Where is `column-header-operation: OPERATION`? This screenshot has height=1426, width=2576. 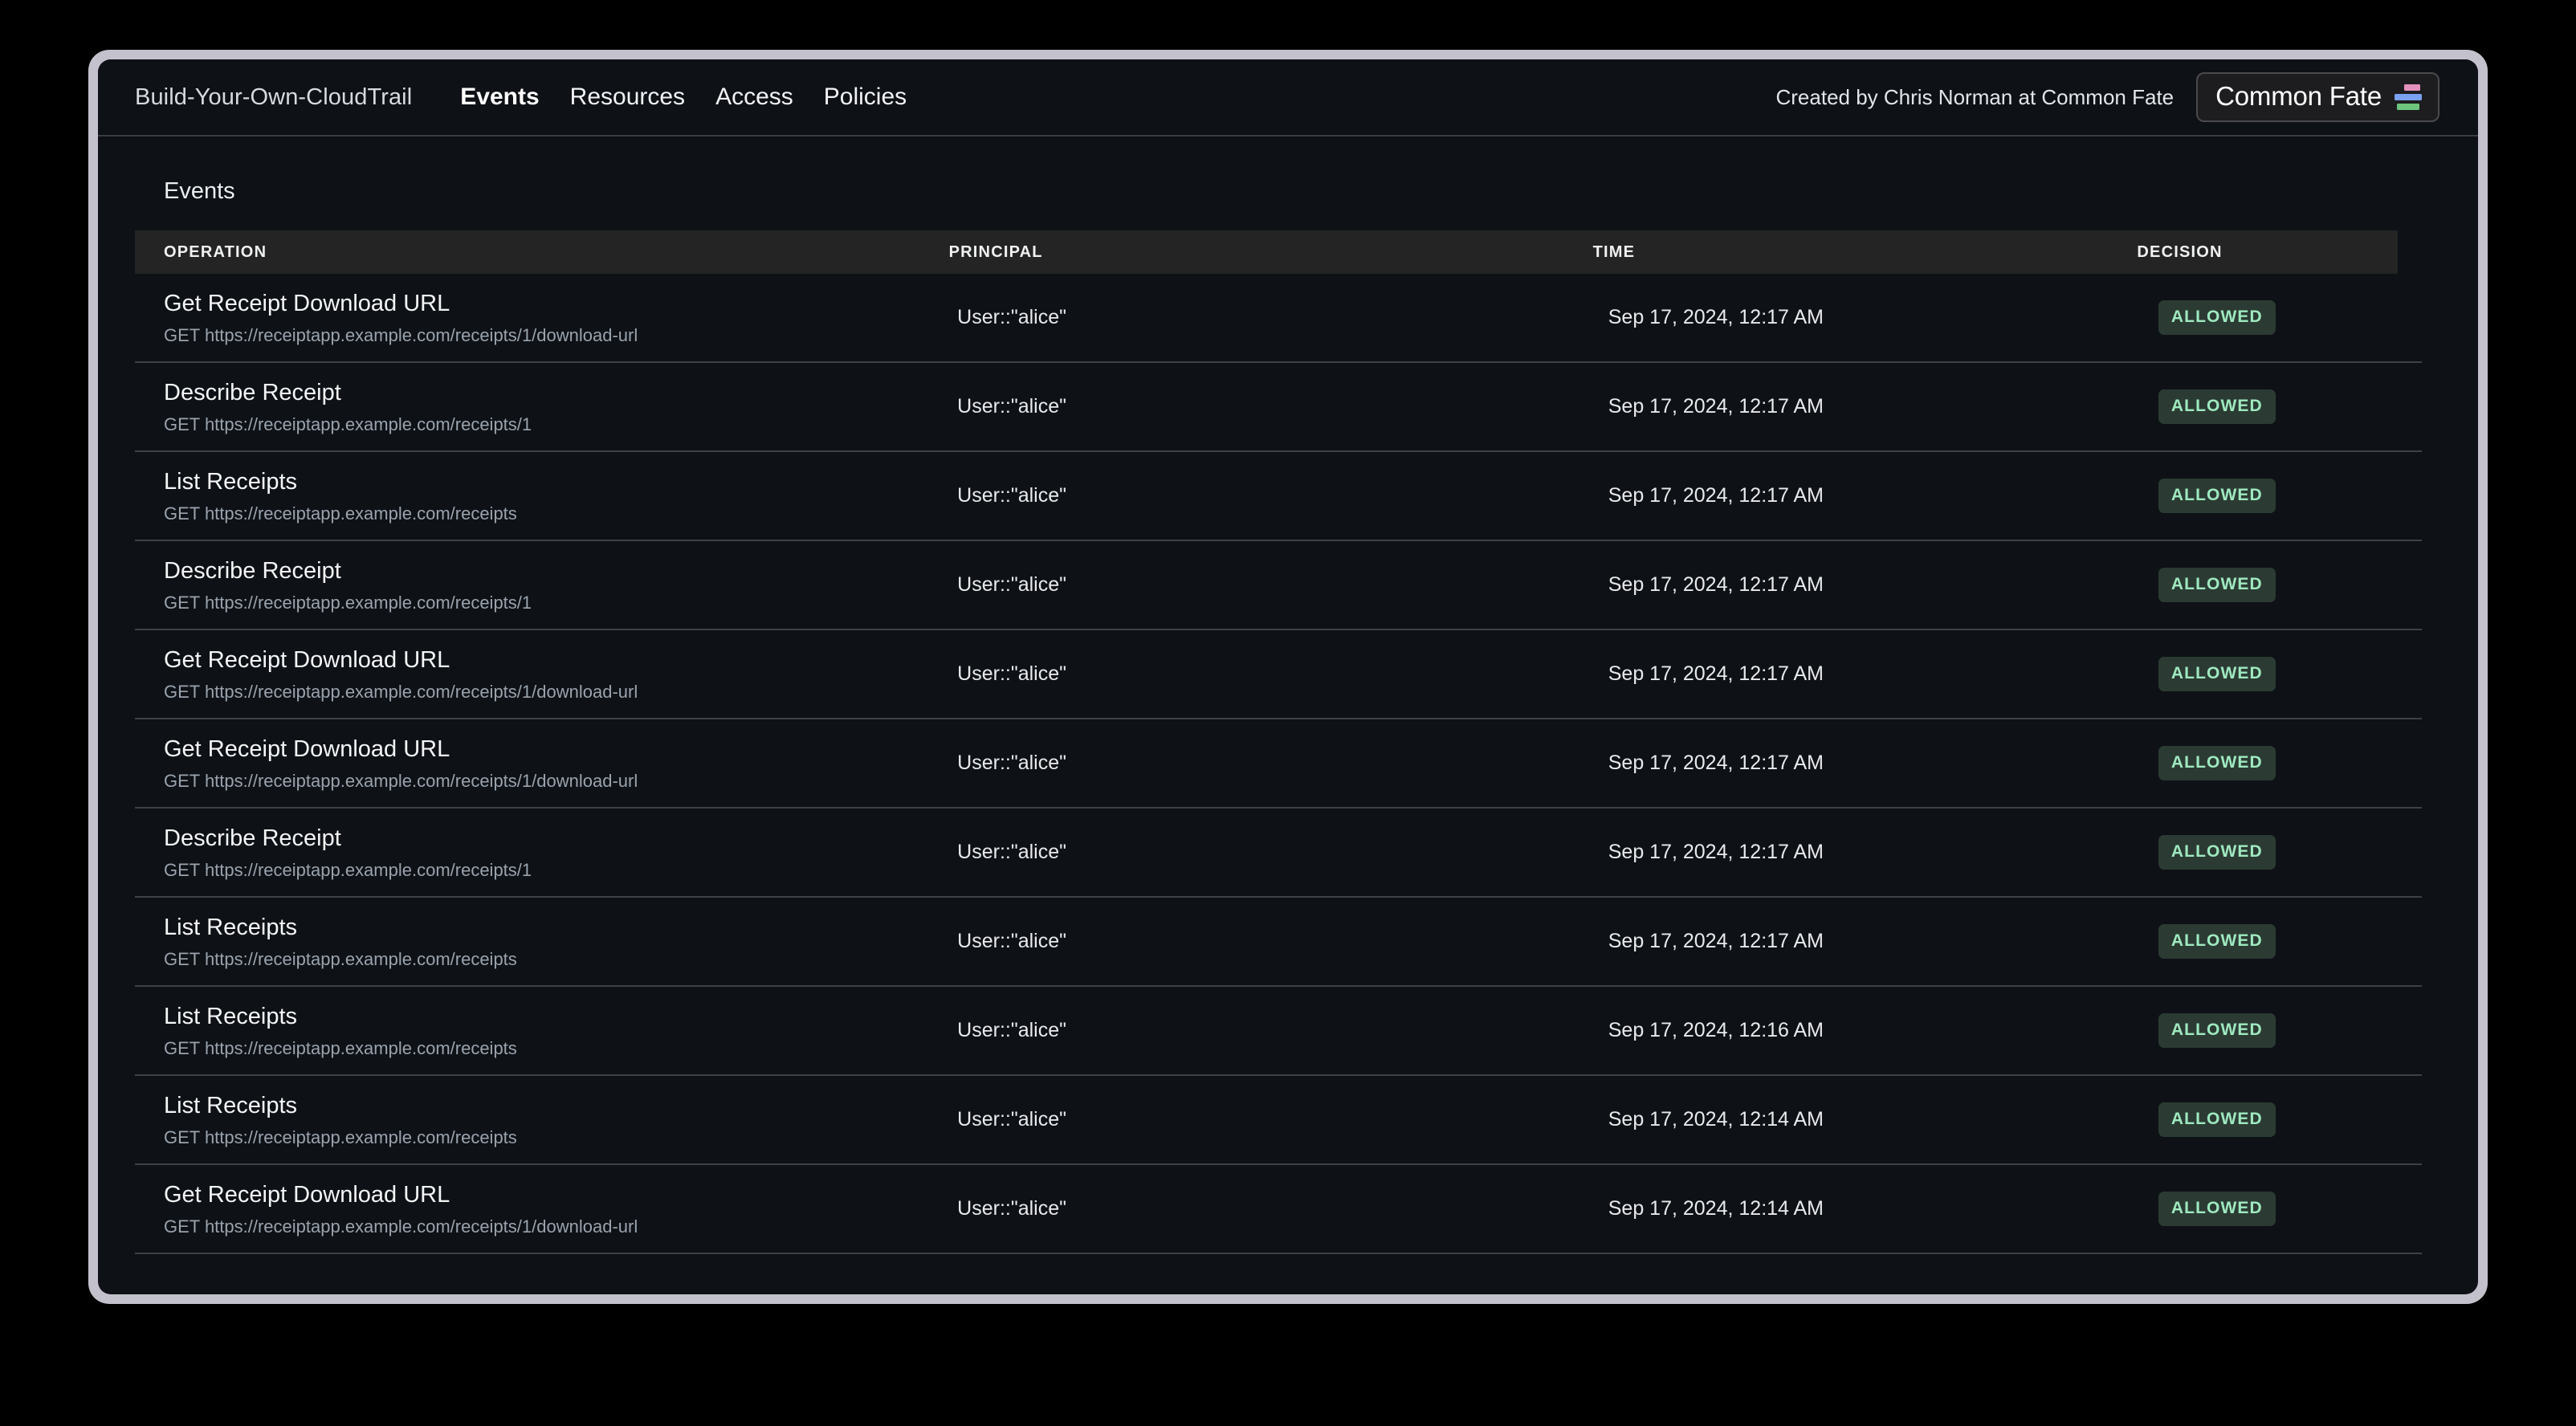 column-header-operation: OPERATION is located at coordinates (215, 251).